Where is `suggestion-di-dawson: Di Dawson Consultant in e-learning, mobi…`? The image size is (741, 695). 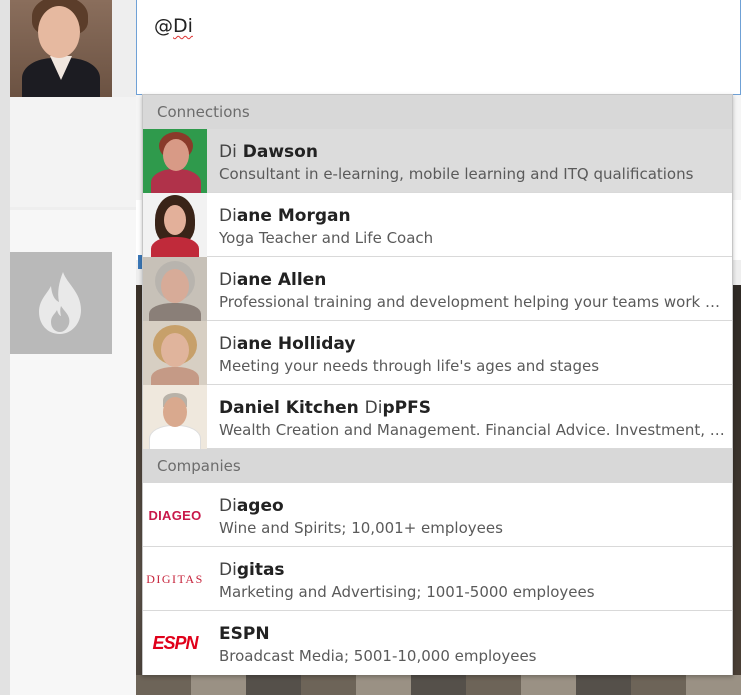
suggestion-di-dawson: Di Dawson Consultant in e-learning, mobi… is located at coordinates (437, 161).